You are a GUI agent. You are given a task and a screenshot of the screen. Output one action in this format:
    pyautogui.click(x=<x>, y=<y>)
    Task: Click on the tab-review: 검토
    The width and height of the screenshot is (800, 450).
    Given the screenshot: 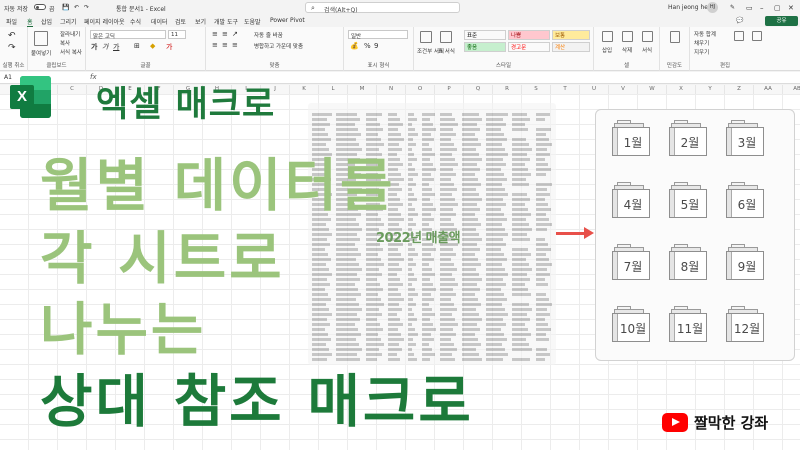 What is the action you would take?
    pyautogui.click(x=180, y=21)
    